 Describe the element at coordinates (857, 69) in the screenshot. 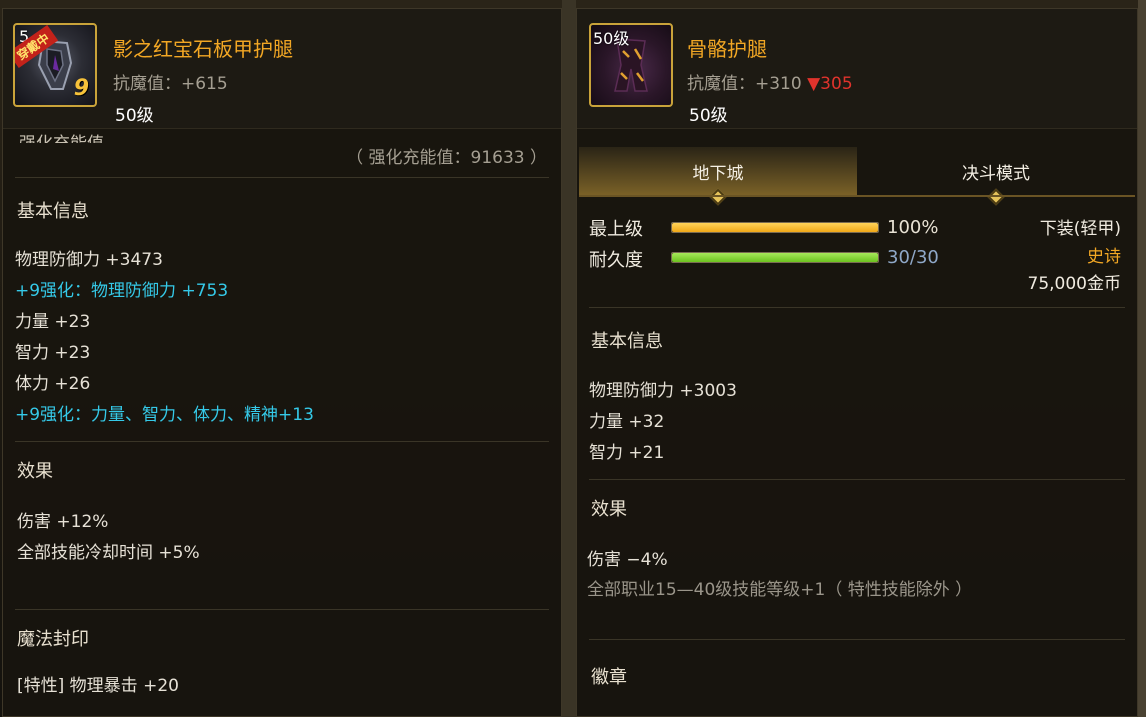

I see `tooltip-header: 50级 骨骼护腿 抗魔值：+310 ▼305 50级` at that location.